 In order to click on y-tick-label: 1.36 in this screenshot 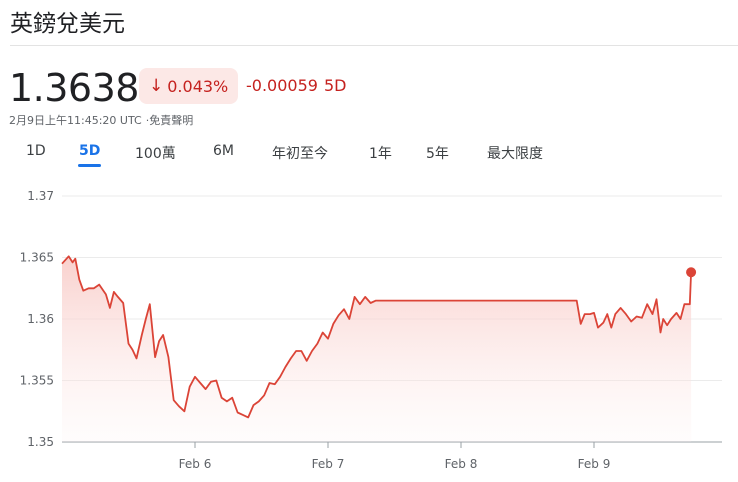, I will do `click(40, 319)`.